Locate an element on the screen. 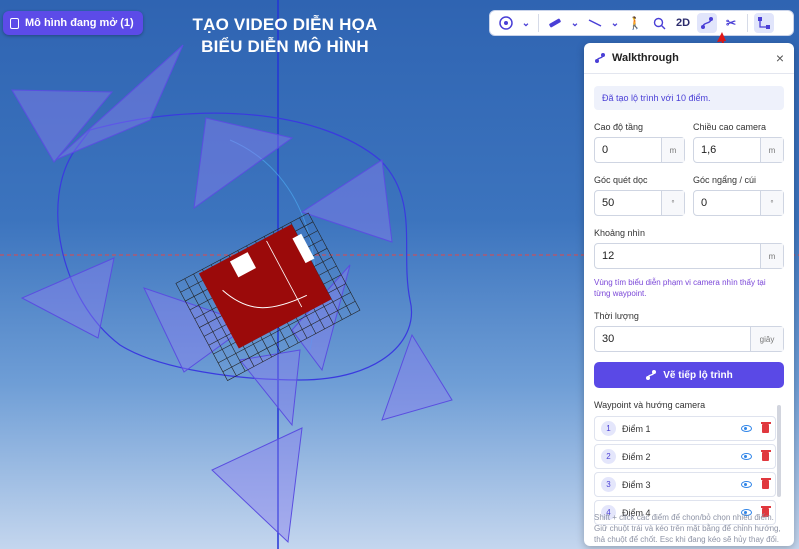 The image size is (799, 549). tilt-angle-unit: ° is located at coordinates (771, 203).